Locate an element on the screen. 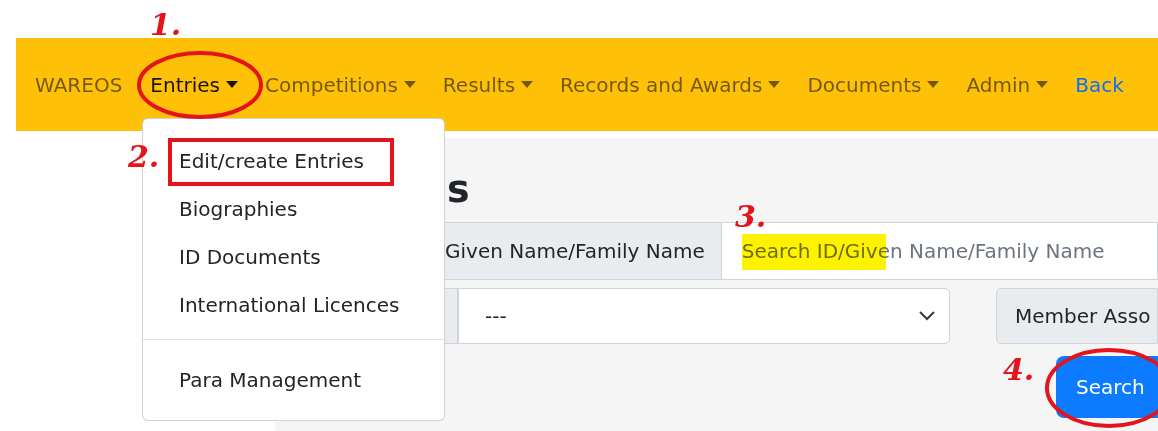 The width and height of the screenshot is (1158, 431). input-label: Given Name/Family Name is located at coordinates (583, 251).